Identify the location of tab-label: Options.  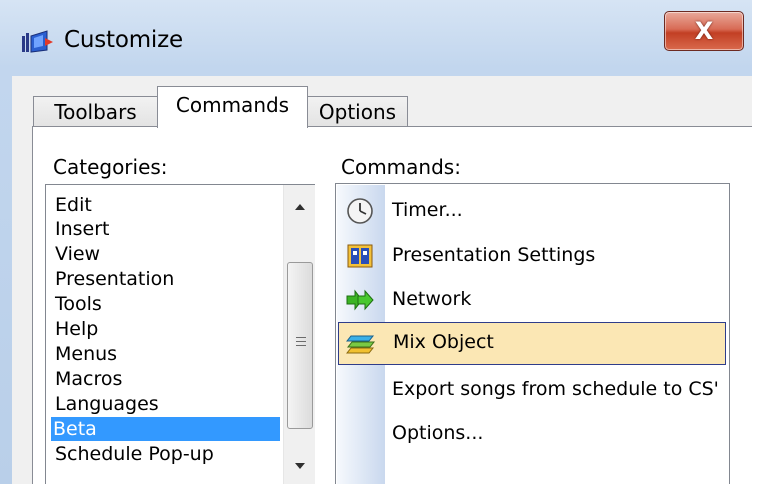
(357, 112).